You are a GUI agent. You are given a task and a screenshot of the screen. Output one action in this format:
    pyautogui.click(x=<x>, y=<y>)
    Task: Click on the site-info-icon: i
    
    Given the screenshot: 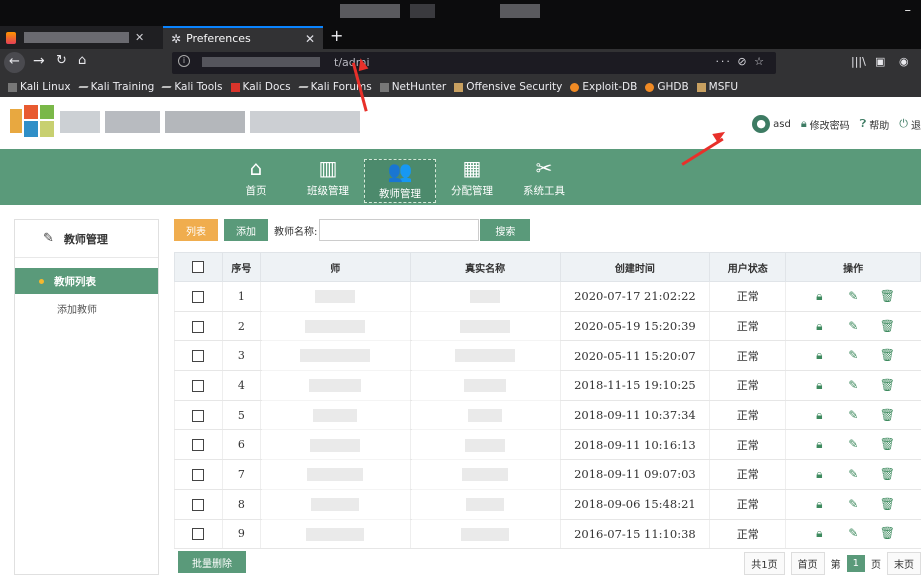 What is the action you would take?
    pyautogui.click(x=184, y=61)
    